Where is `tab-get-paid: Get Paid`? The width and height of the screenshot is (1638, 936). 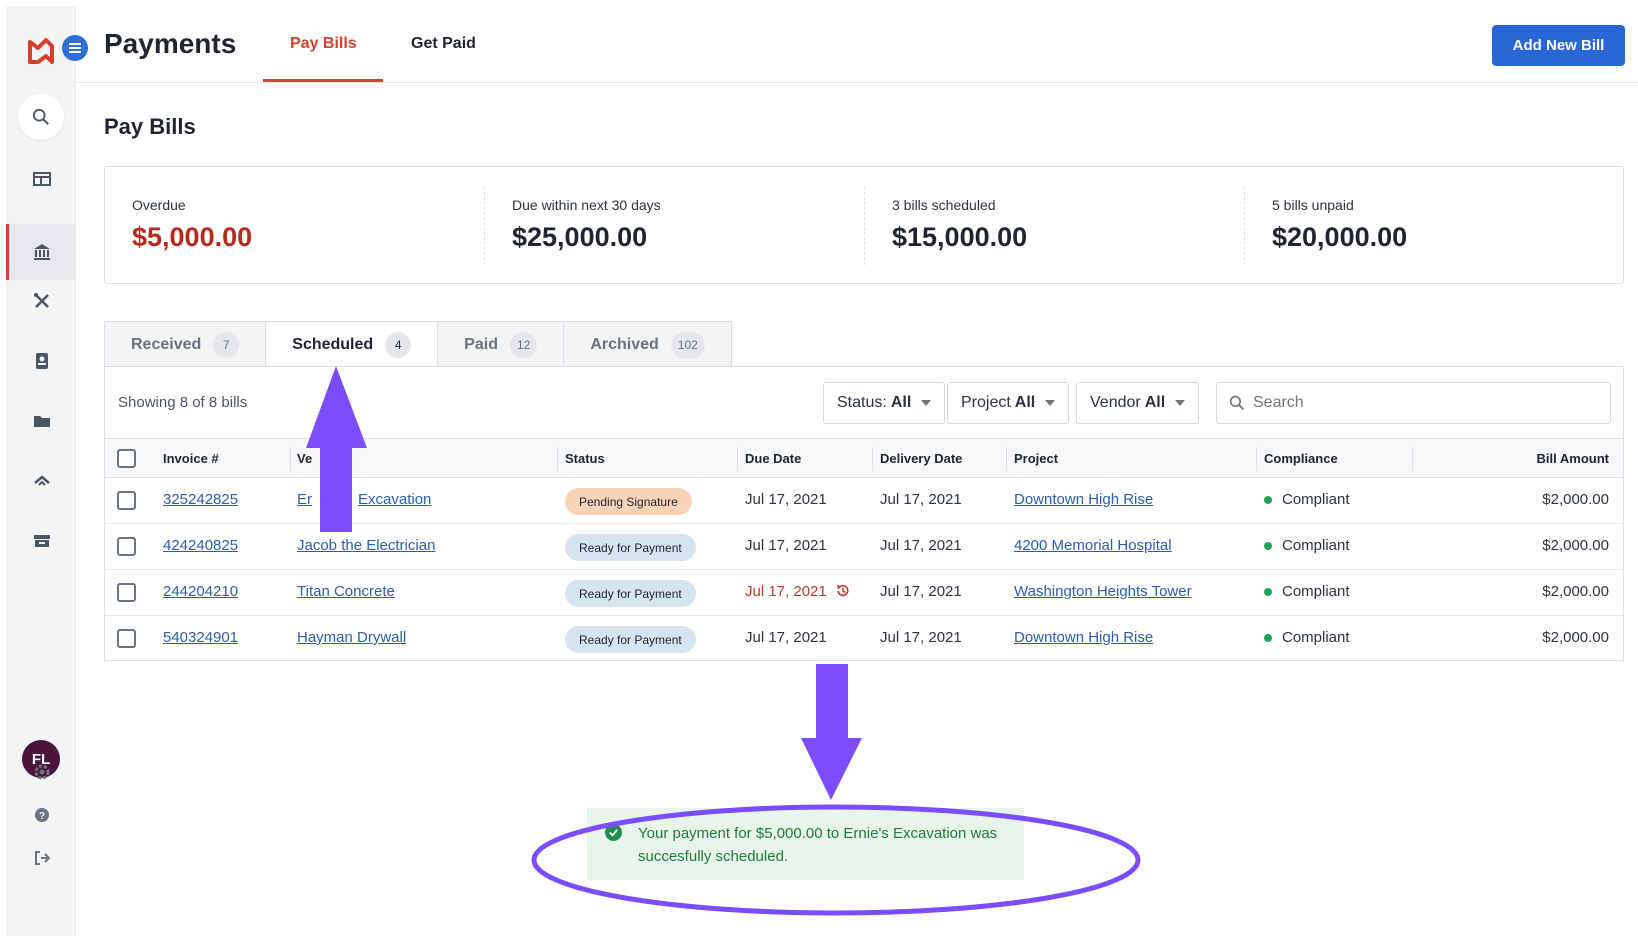 tab-get-paid: Get Paid is located at coordinates (443, 44).